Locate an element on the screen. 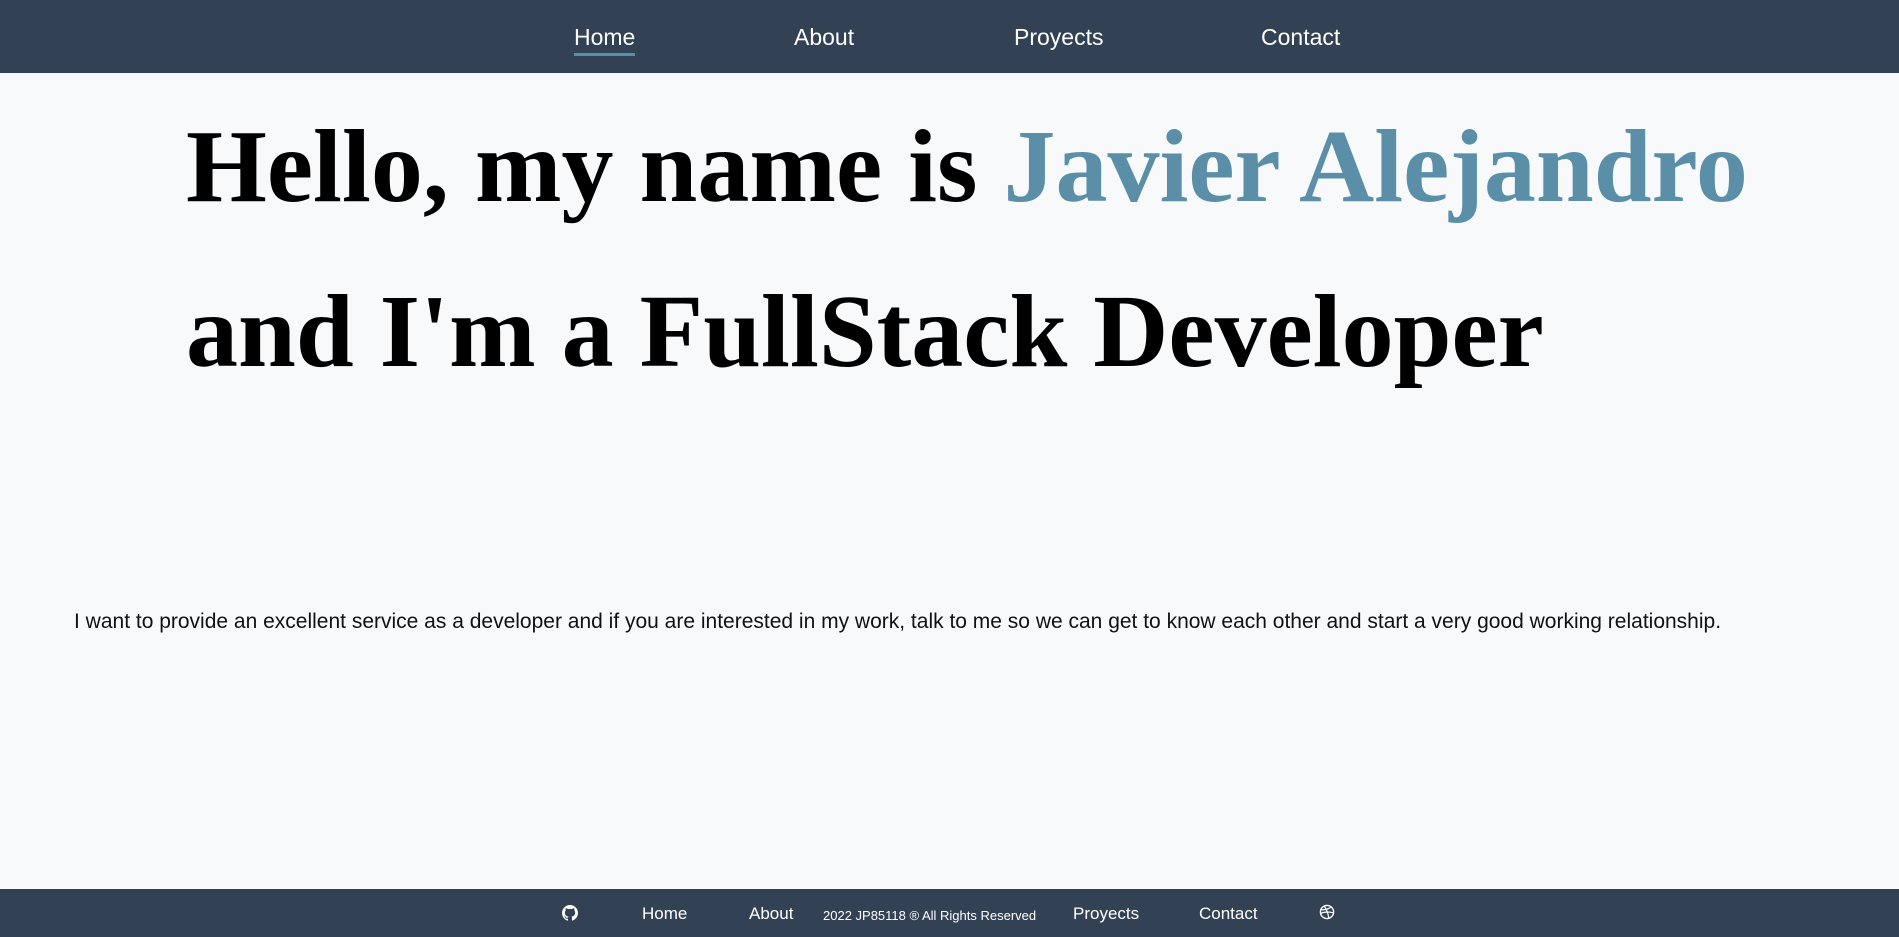 This screenshot has height=937, width=1899. footer-proyects-link: Proyects is located at coordinates (1106, 914).